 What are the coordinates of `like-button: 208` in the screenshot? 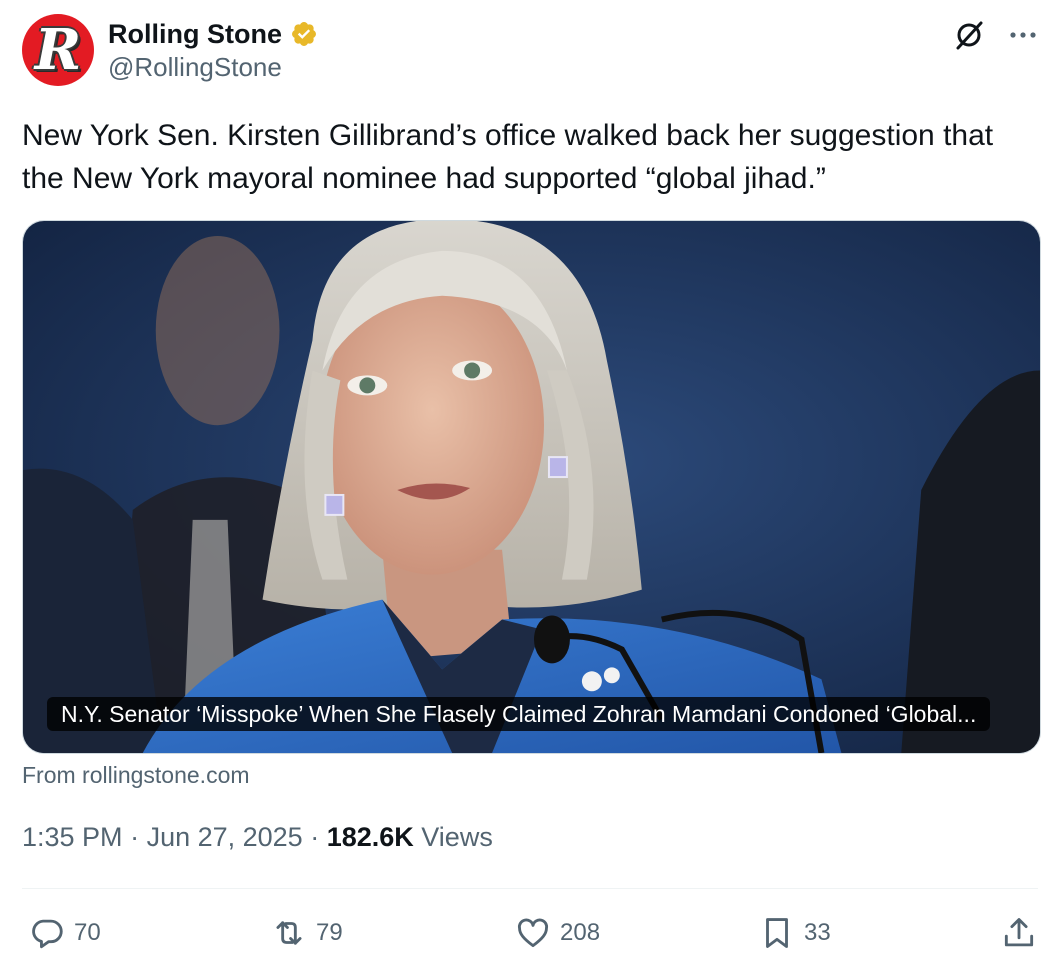 It's located at (557, 933).